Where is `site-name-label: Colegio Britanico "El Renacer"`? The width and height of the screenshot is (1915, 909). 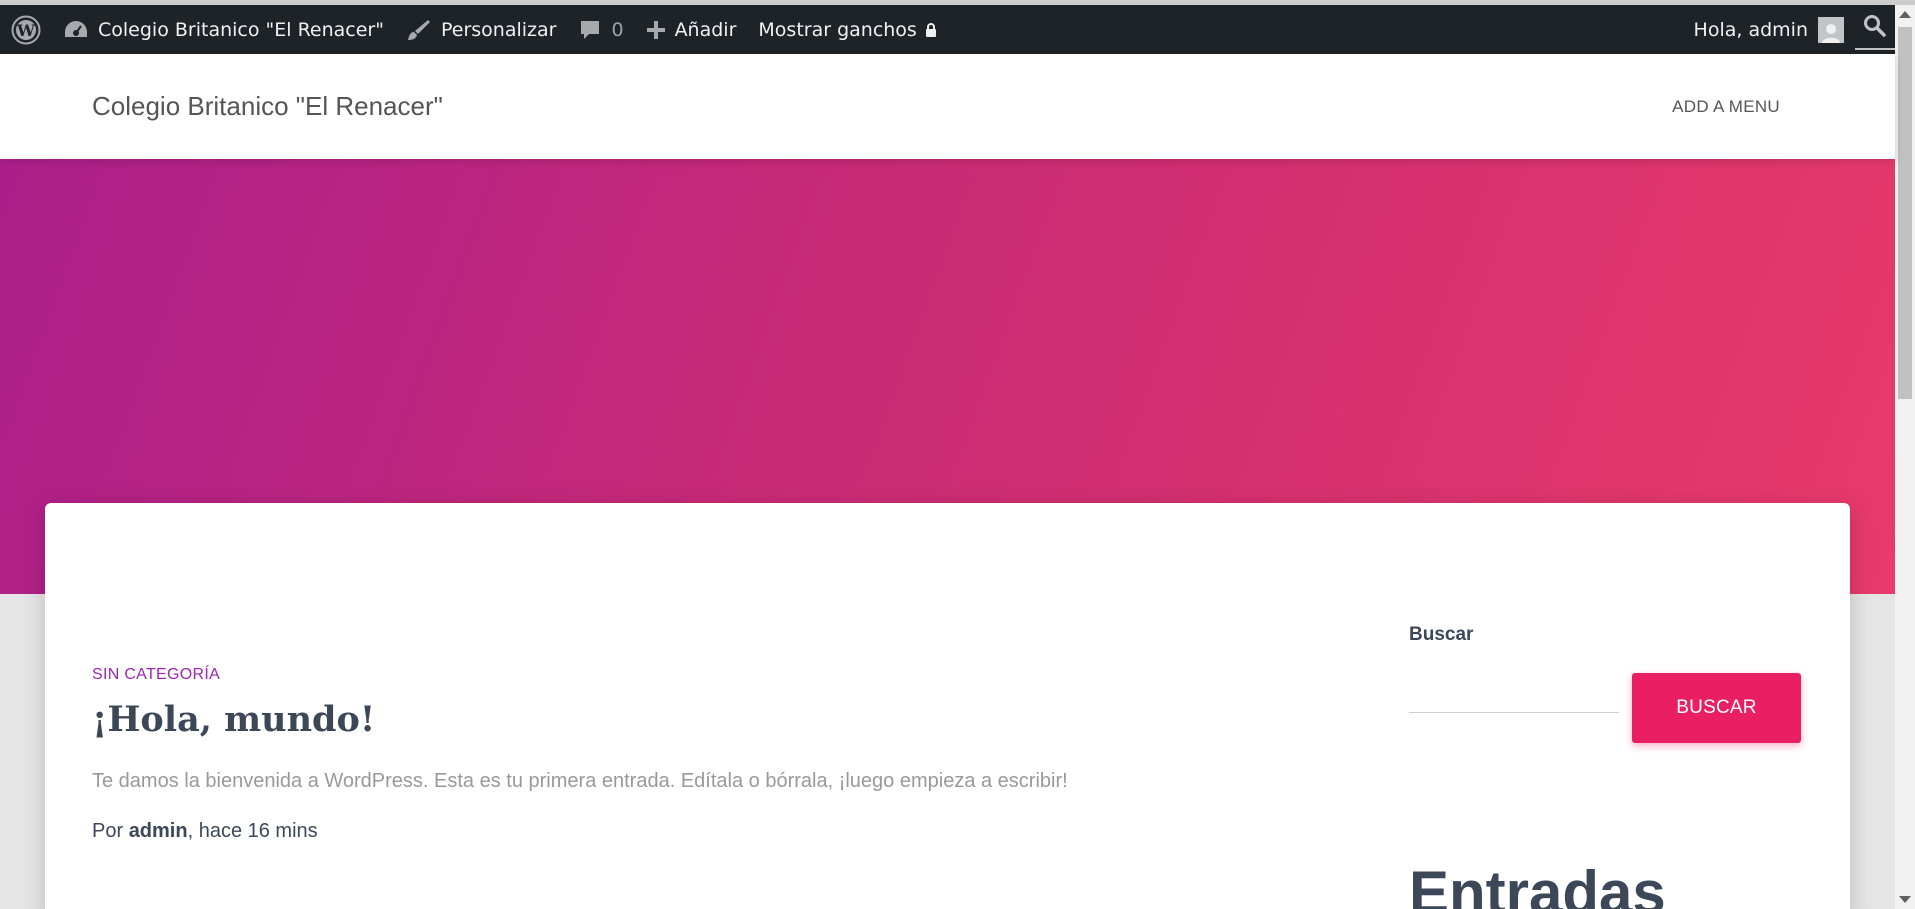 site-name-label: Colegio Britanico "El Renacer" is located at coordinates (241, 29).